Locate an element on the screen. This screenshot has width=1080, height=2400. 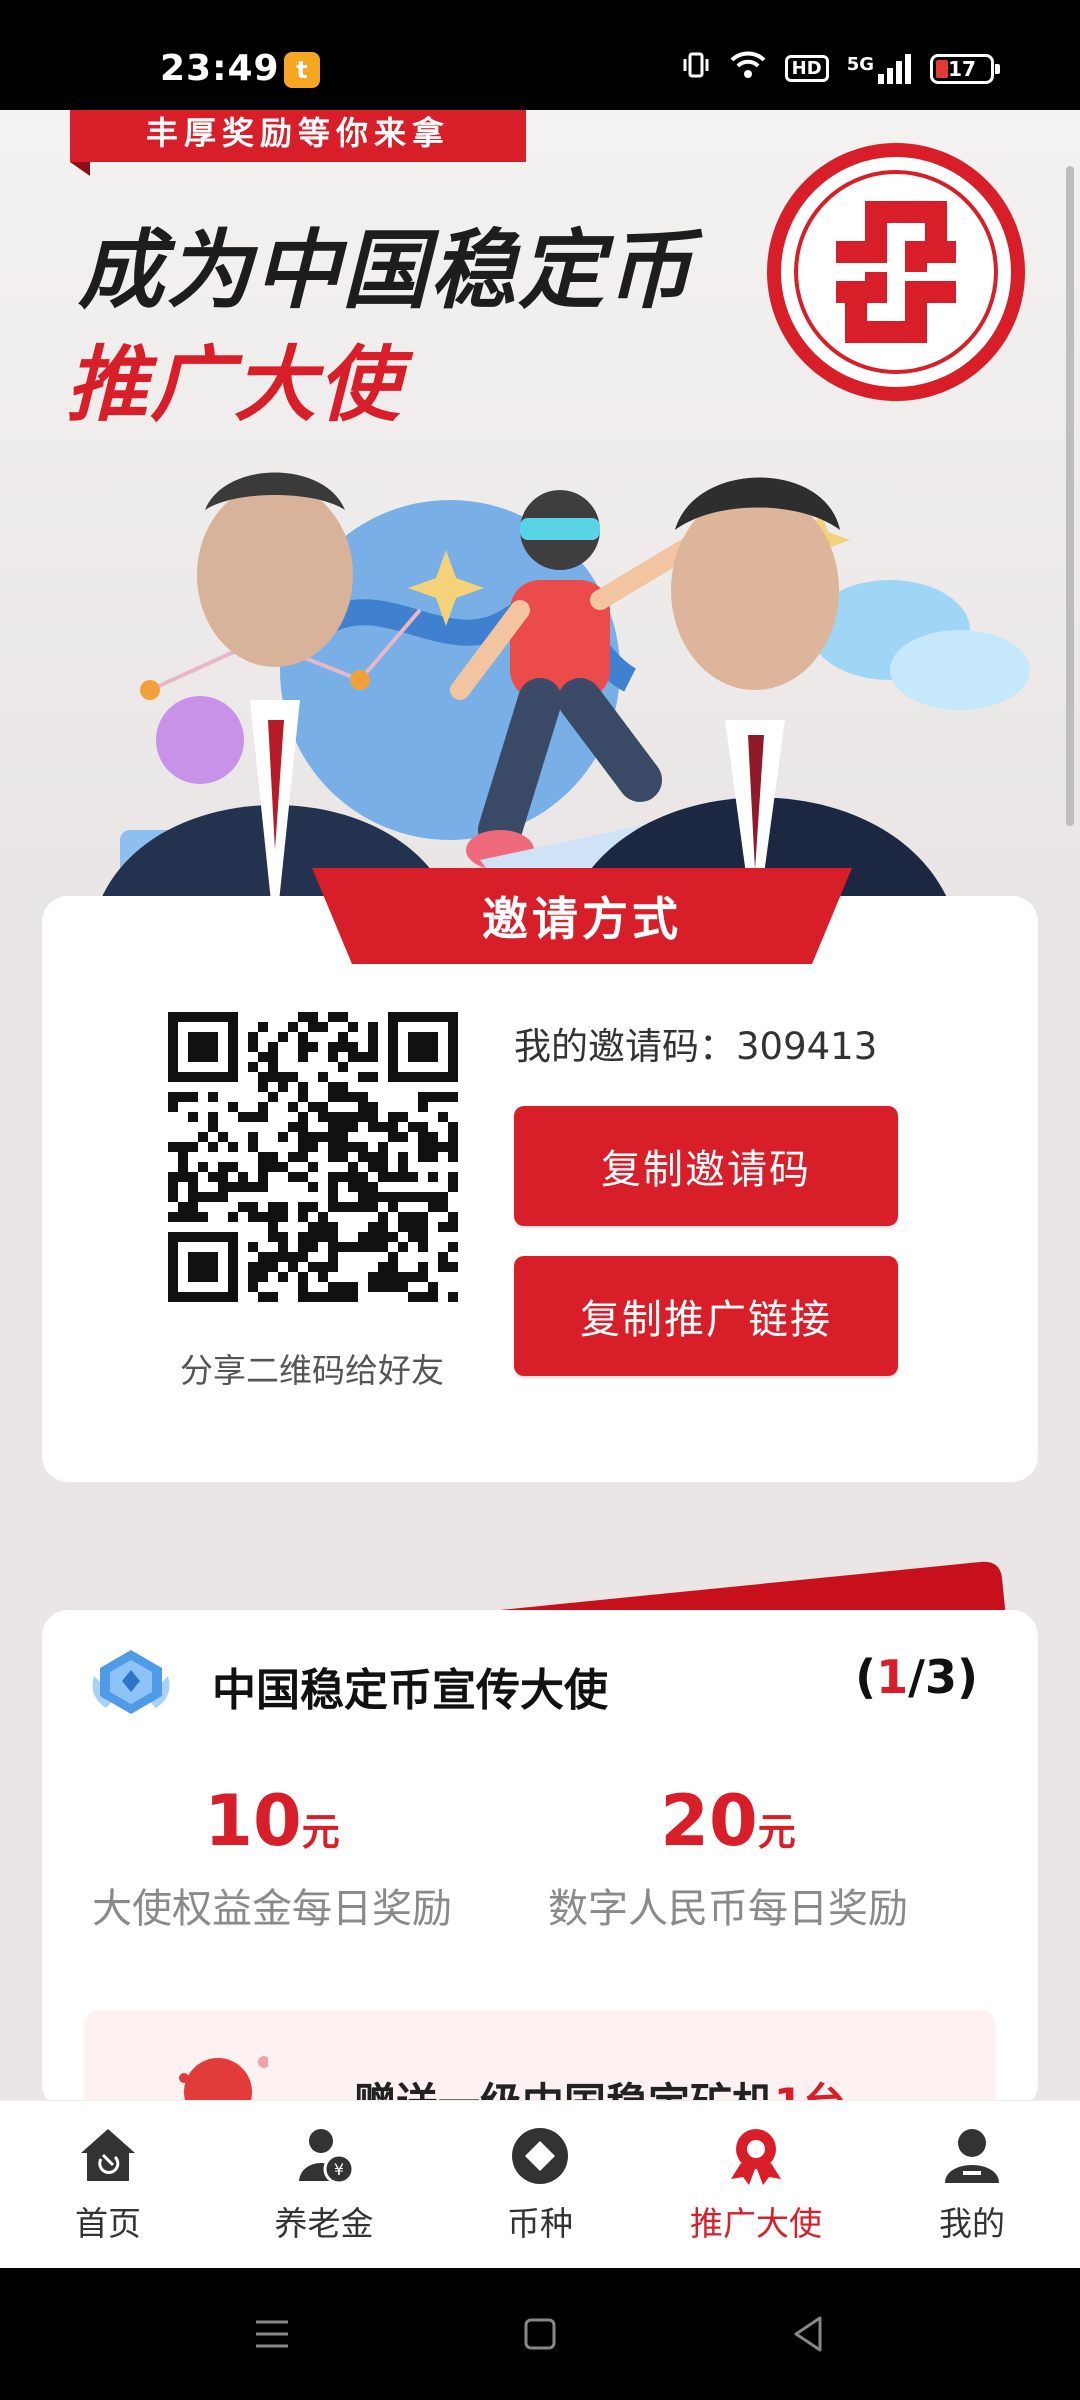
hero-title: 成为中国稳定币 is located at coordinates (386, 271).